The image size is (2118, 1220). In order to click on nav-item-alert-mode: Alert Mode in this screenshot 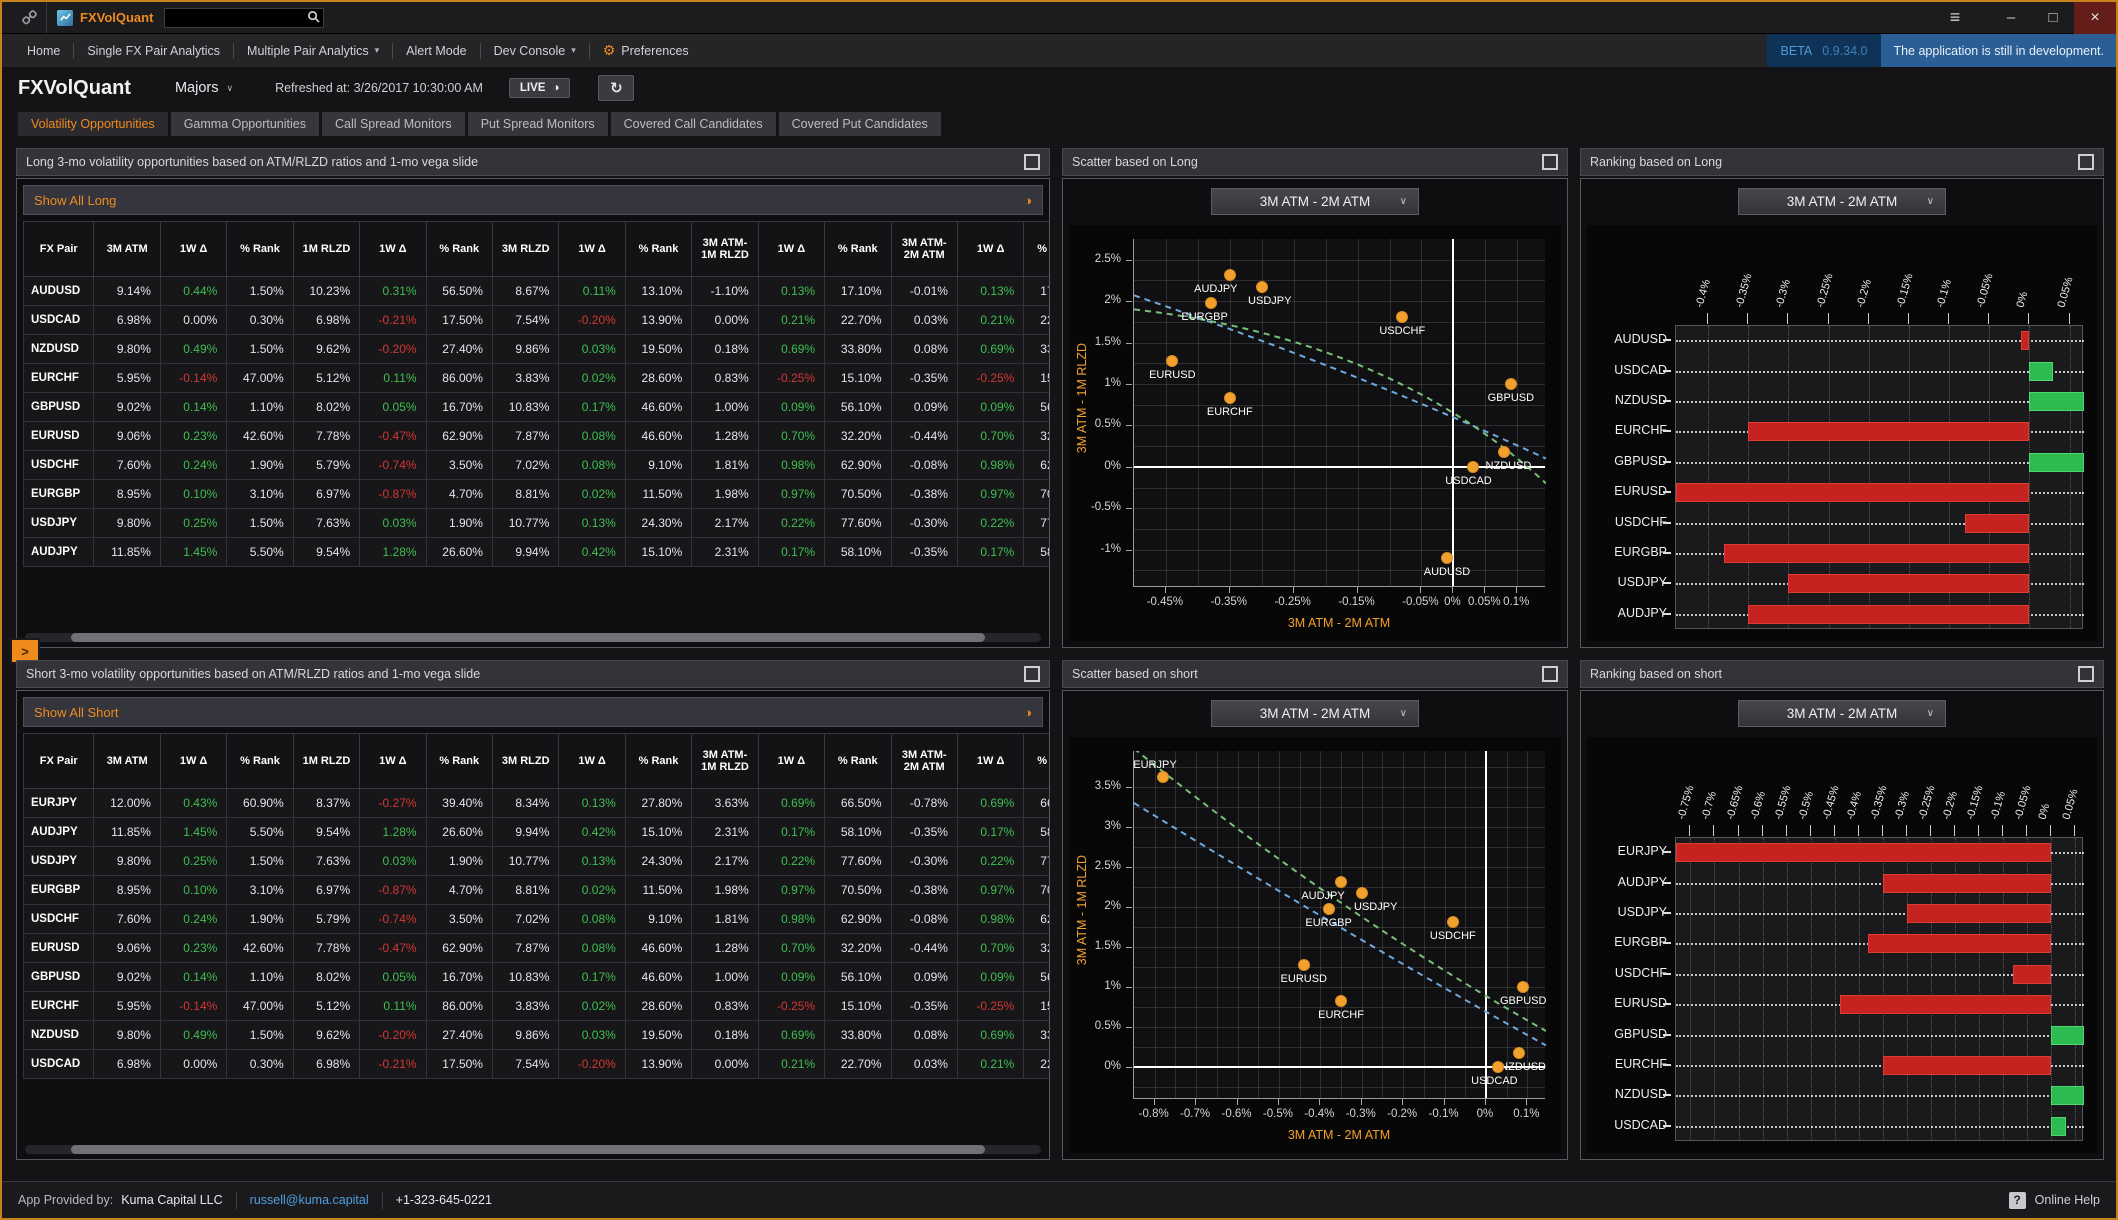, I will do `click(436, 51)`.